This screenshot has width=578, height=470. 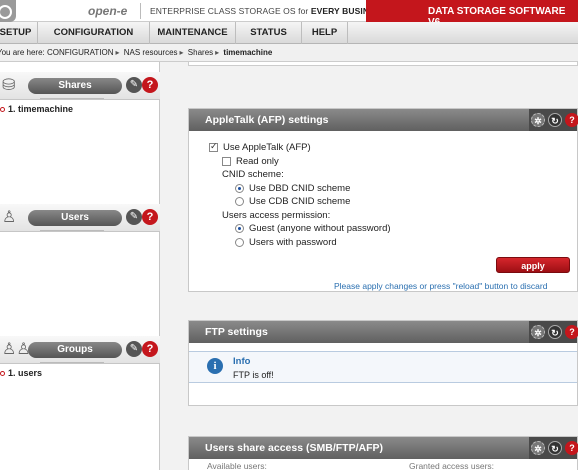 What do you see at coordinates (269, 33) in the screenshot?
I see `menu-status: STATUS` at bounding box center [269, 33].